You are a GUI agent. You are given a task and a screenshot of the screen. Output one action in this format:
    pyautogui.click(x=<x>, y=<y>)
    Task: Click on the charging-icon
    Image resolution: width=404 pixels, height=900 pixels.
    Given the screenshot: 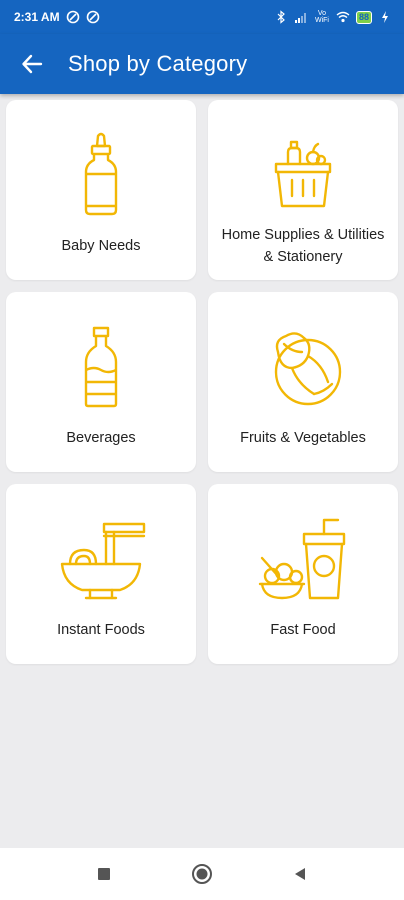 What is the action you would take?
    pyautogui.click(x=385, y=17)
    